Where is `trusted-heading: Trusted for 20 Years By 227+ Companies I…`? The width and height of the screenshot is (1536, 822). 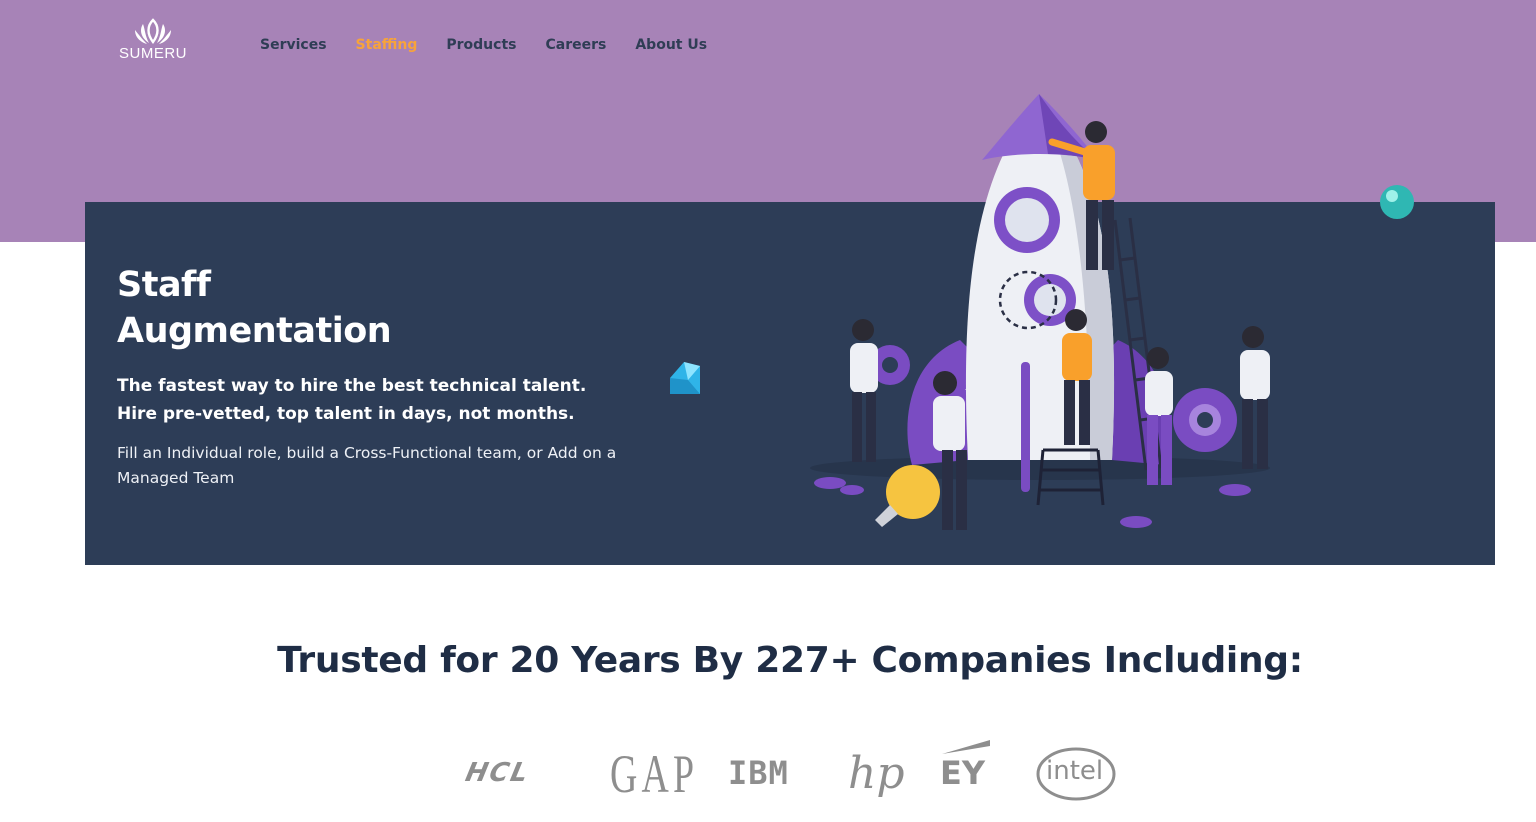 trusted-heading: Trusted for 20 Years By 227+ Companies I… is located at coordinates (790, 660).